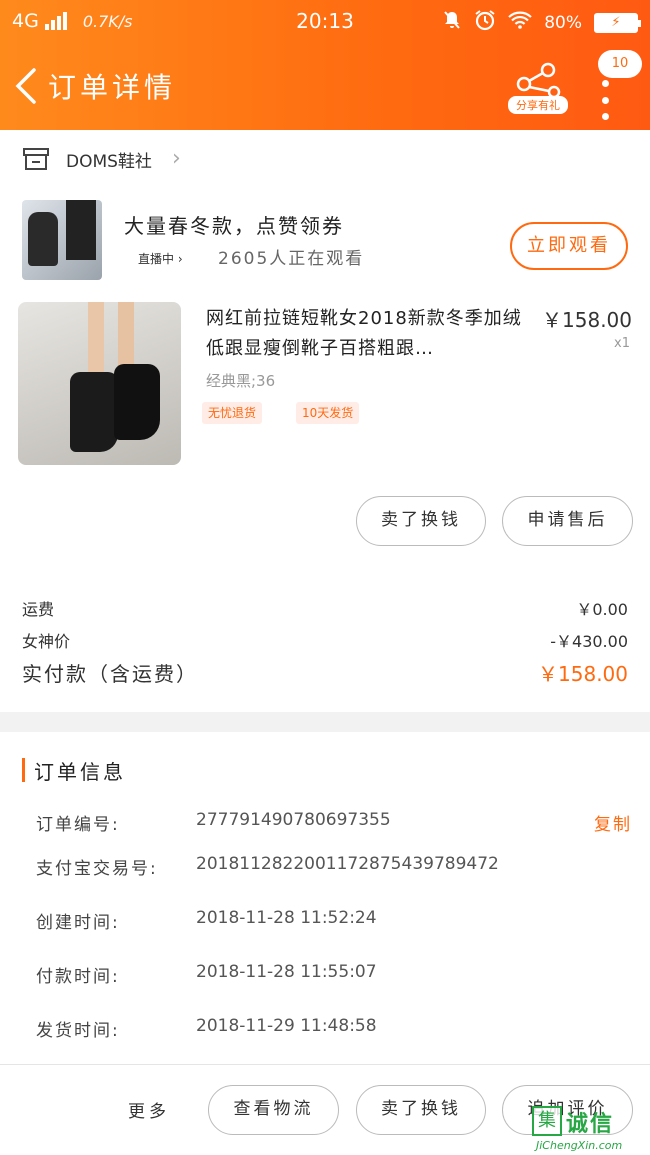 This screenshot has width=650, height=1155. Describe the element at coordinates (325, 640) in the screenshot. I see `discount-row: 女神价 -￥430.00` at that location.